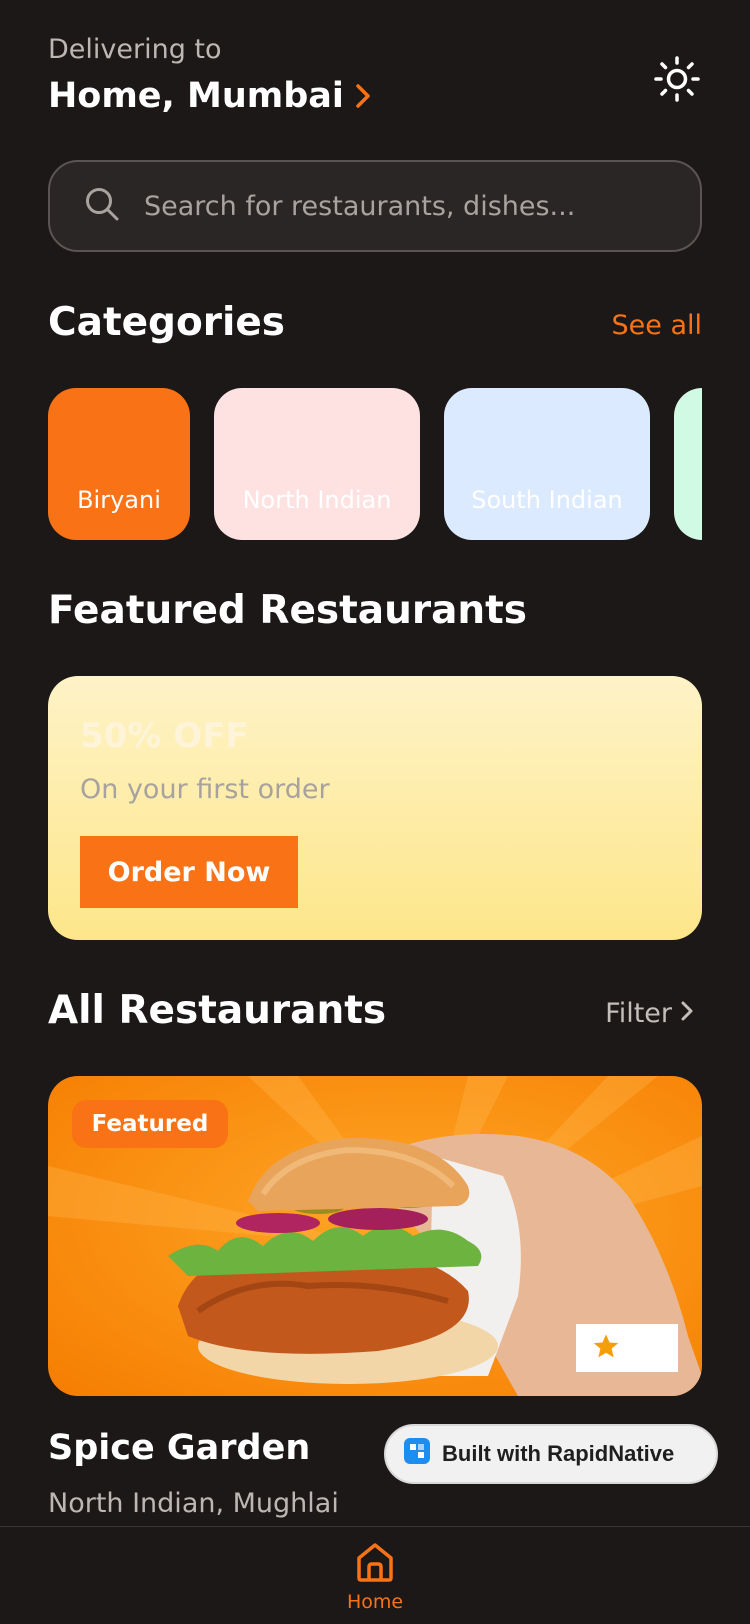 This screenshot has width=750, height=1624. Describe the element at coordinates (135, 49) in the screenshot. I see `delivering-to-label: Delivering to` at that location.